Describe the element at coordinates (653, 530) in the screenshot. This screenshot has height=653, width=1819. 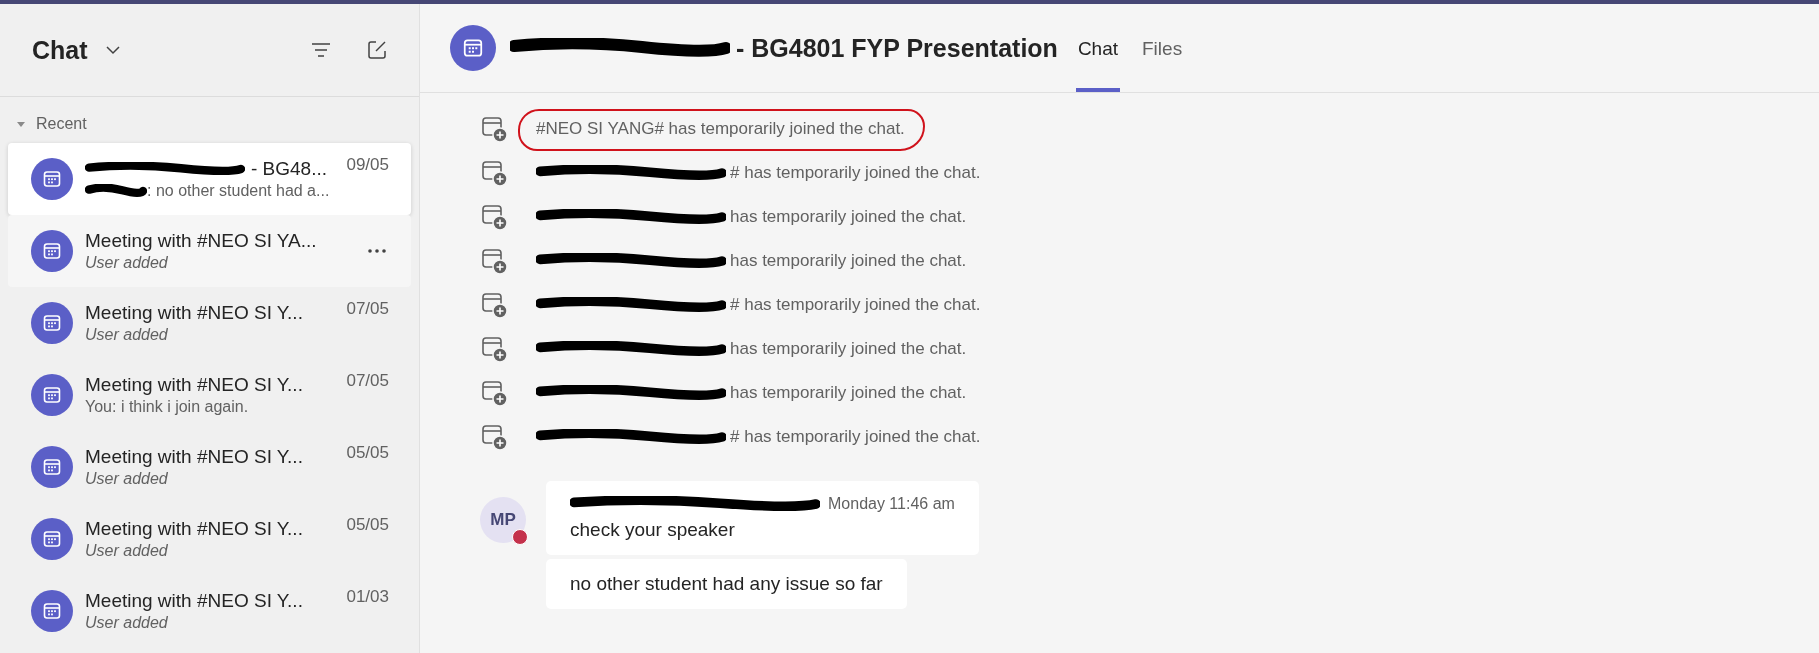
I see `message-text: check your speaker` at that location.